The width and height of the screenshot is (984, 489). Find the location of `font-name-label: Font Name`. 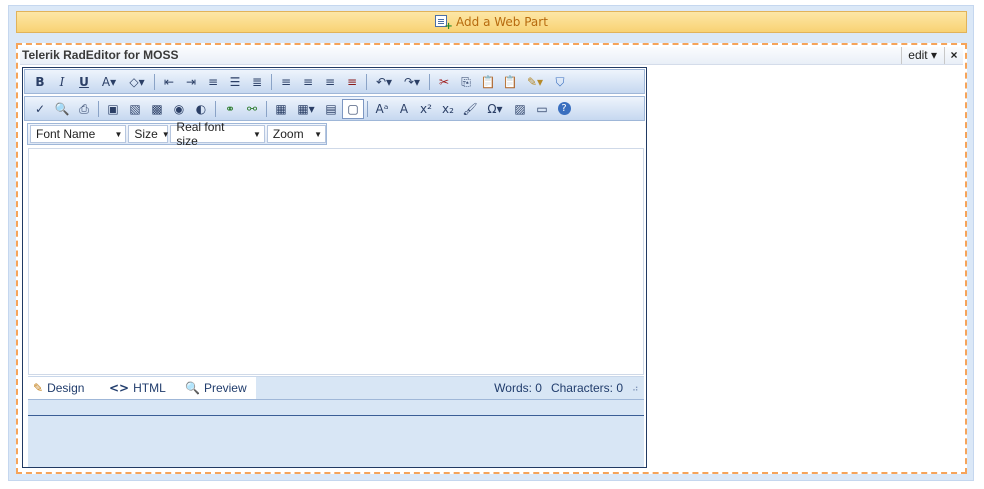

font-name-label: Font Name is located at coordinates (66, 134).